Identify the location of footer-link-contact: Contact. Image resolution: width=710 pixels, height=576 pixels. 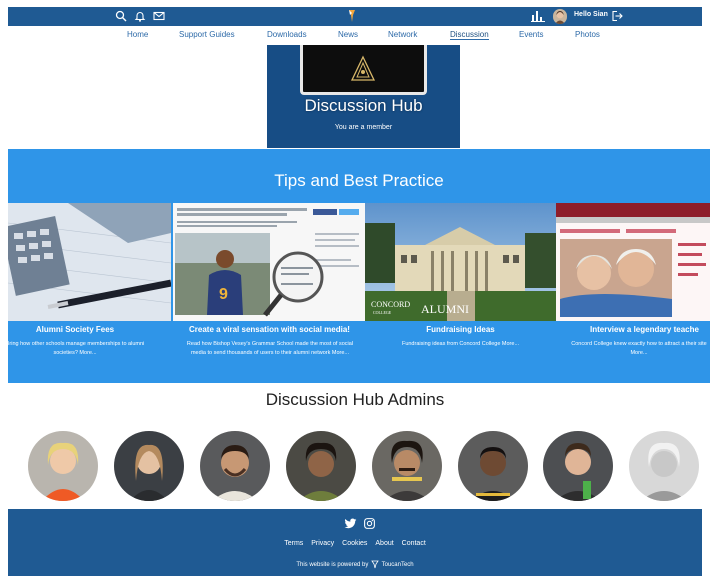
(414, 543).